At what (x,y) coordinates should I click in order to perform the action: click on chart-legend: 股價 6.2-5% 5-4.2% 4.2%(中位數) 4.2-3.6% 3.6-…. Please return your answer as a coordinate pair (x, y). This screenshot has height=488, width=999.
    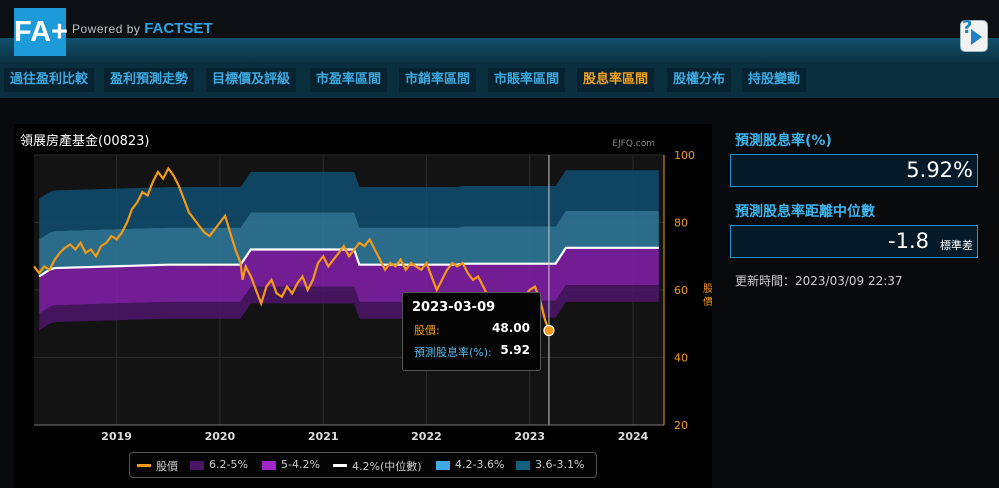
    Looking at the image, I should click on (363, 465).